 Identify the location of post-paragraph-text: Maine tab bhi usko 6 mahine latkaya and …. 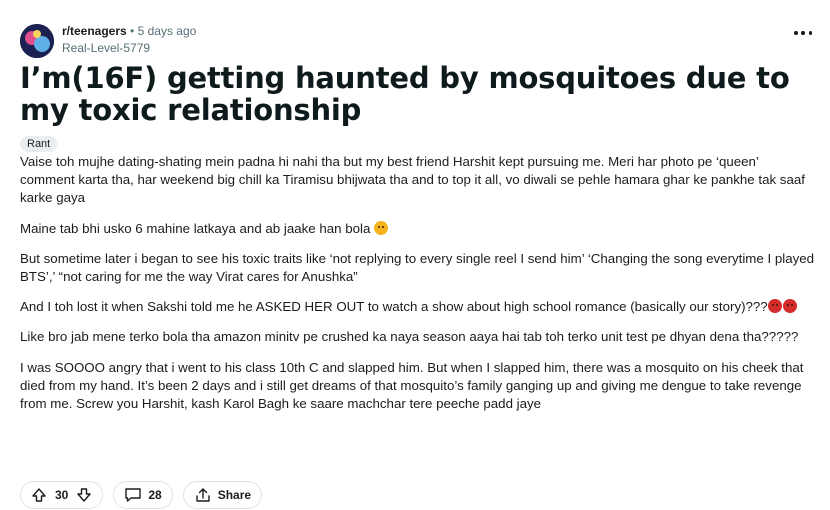
(195, 228).